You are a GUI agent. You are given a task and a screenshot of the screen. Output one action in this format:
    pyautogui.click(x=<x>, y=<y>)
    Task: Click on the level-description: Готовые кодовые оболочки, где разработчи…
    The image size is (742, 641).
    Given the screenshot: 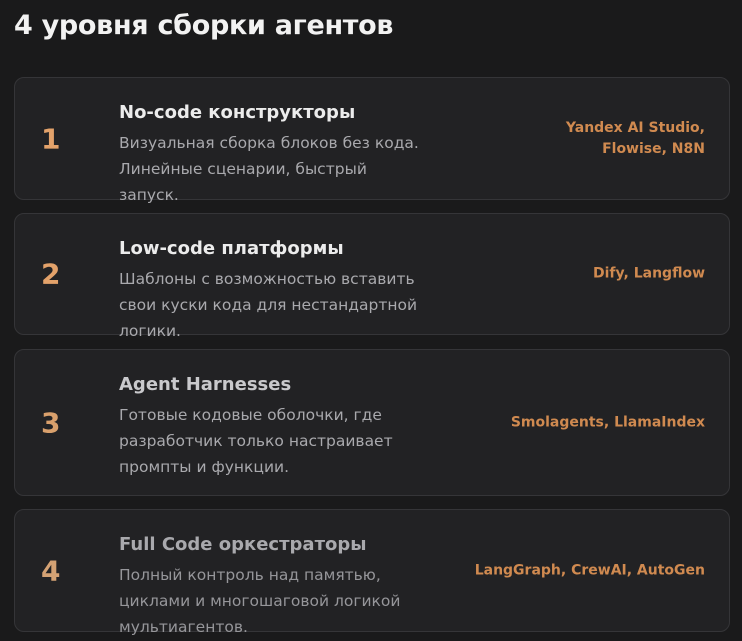 What is the action you would take?
    pyautogui.click(x=256, y=441)
    